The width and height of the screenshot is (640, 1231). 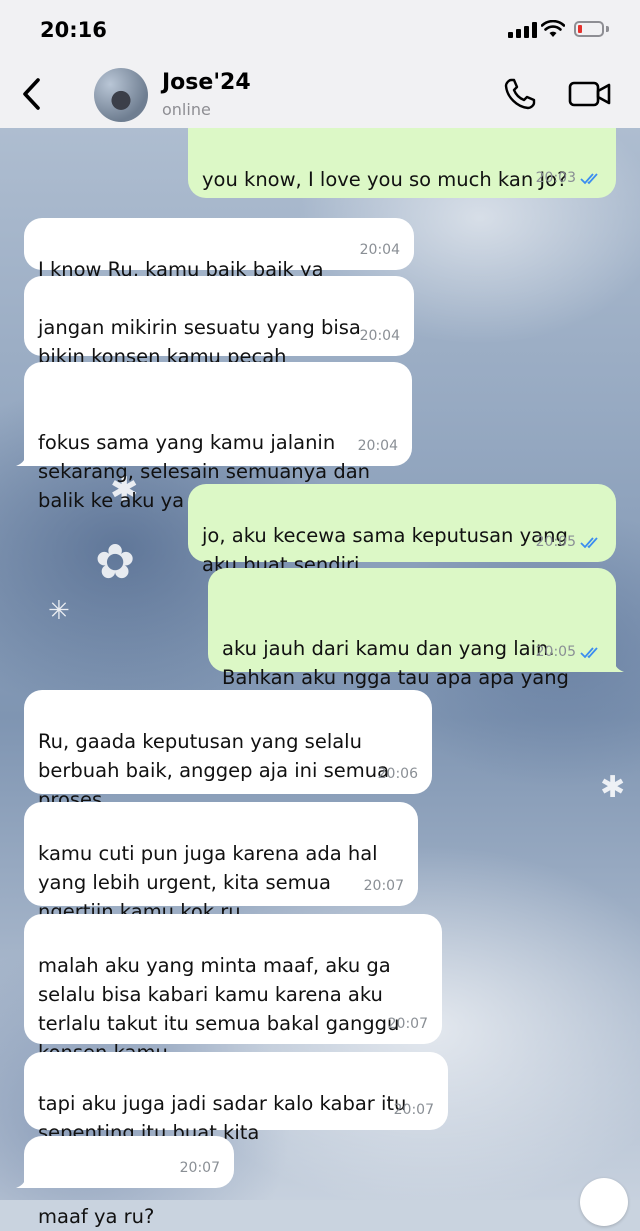 I want to click on contact-status: online, so click(x=186, y=109).